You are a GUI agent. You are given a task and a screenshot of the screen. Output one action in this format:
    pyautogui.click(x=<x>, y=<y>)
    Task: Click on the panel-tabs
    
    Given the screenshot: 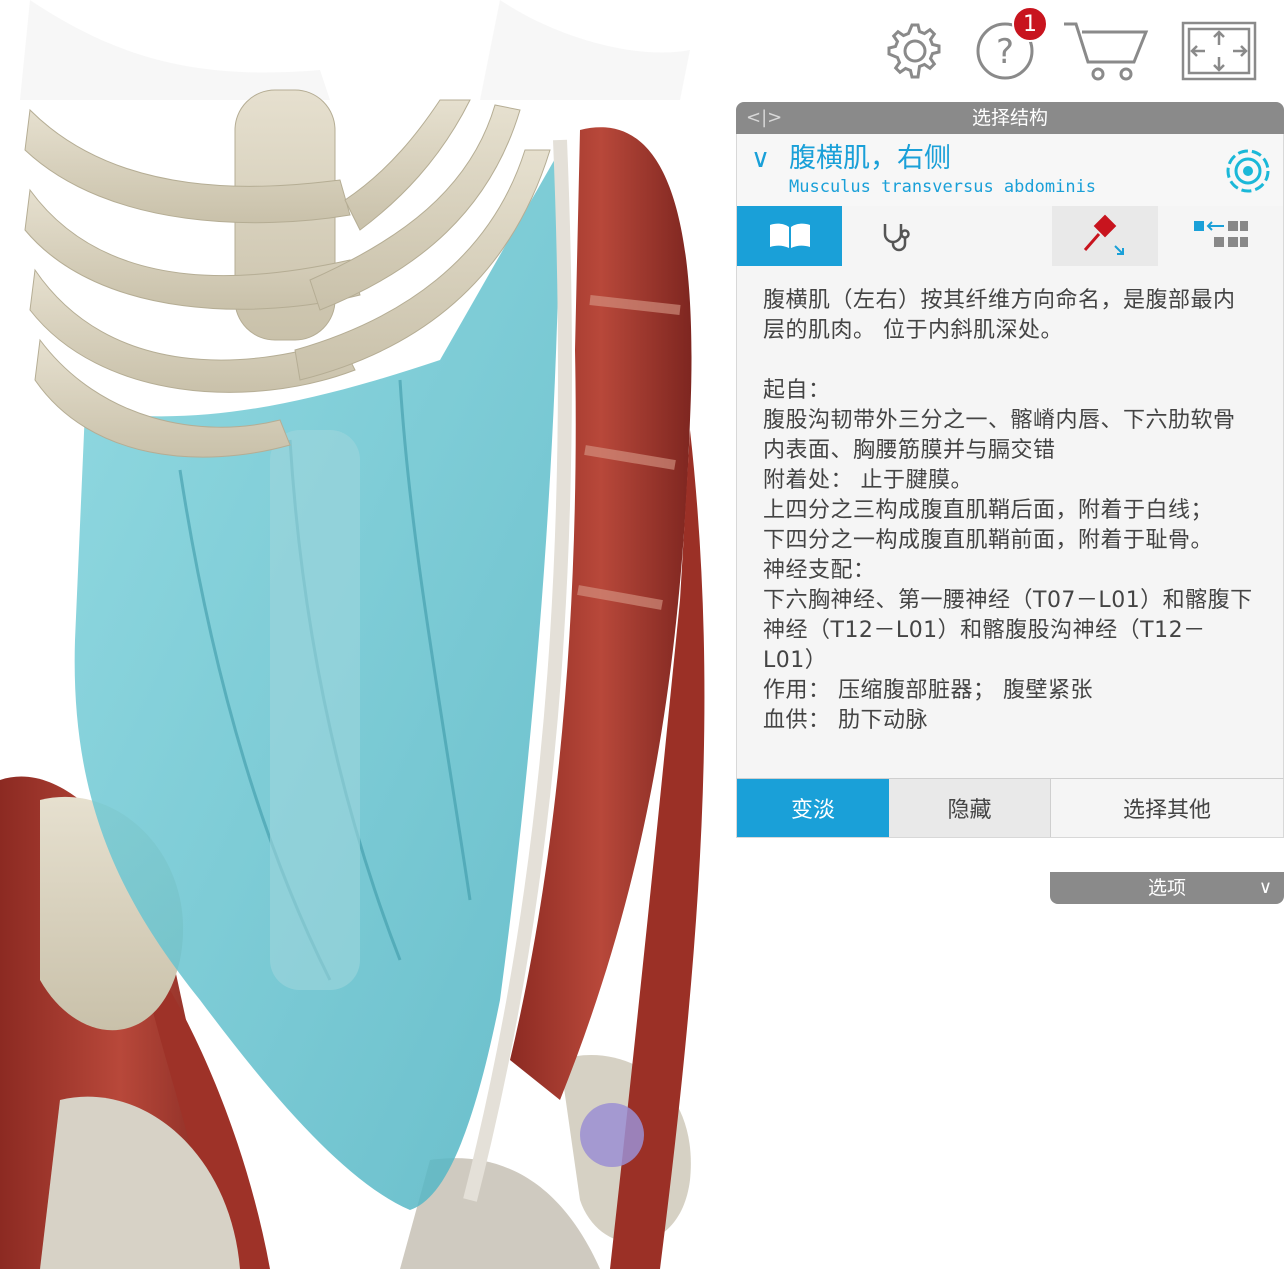 What is the action you would take?
    pyautogui.click(x=1010, y=236)
    